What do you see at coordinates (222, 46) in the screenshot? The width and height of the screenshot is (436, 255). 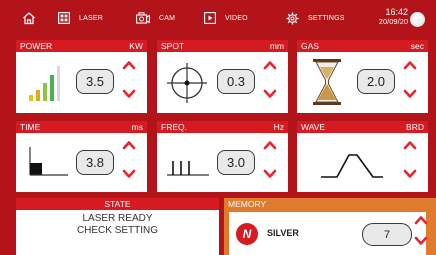 I see `spot-header: SPOT mm` at bounding box center [222, 46].